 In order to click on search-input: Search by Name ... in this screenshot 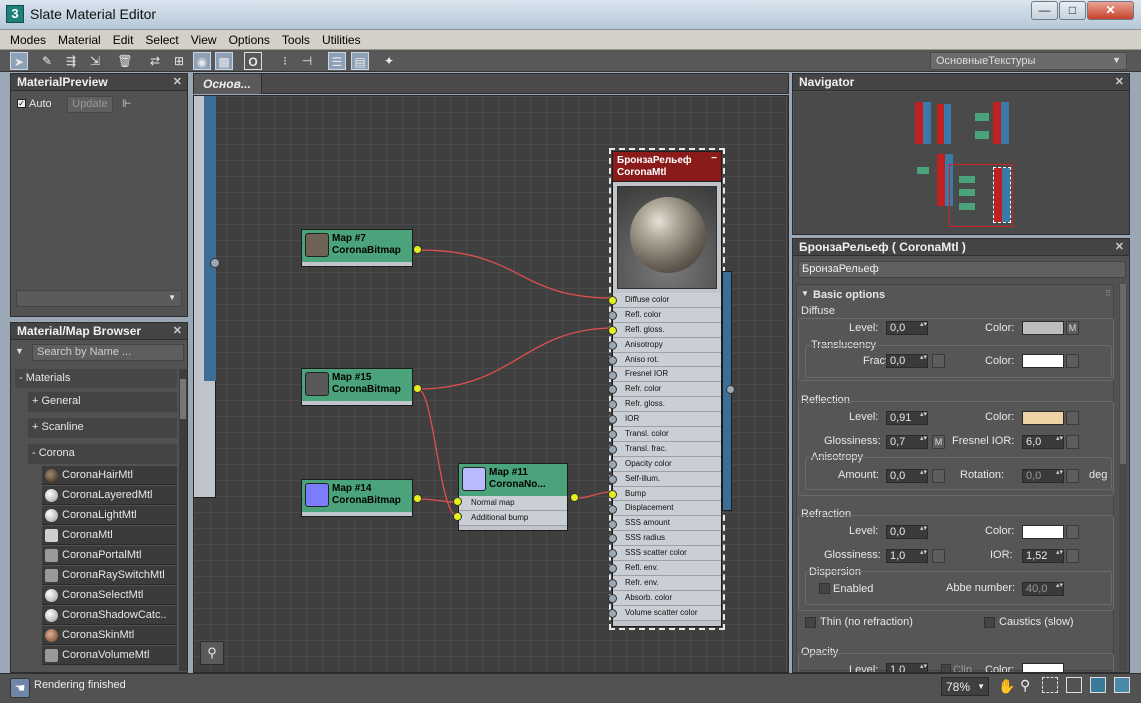, I will do `click(108, 352)`.